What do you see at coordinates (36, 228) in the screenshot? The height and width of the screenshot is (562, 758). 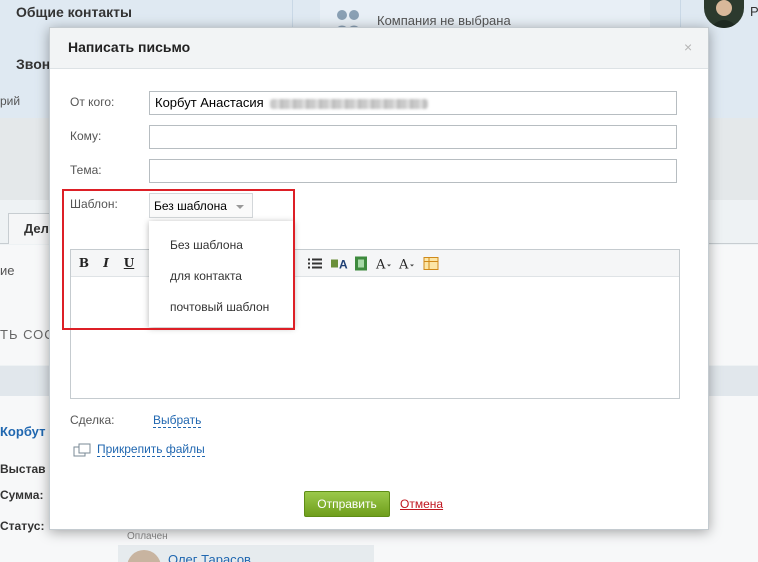 I see `tab-deals-label: Дел` at bounding box center [36, 228].